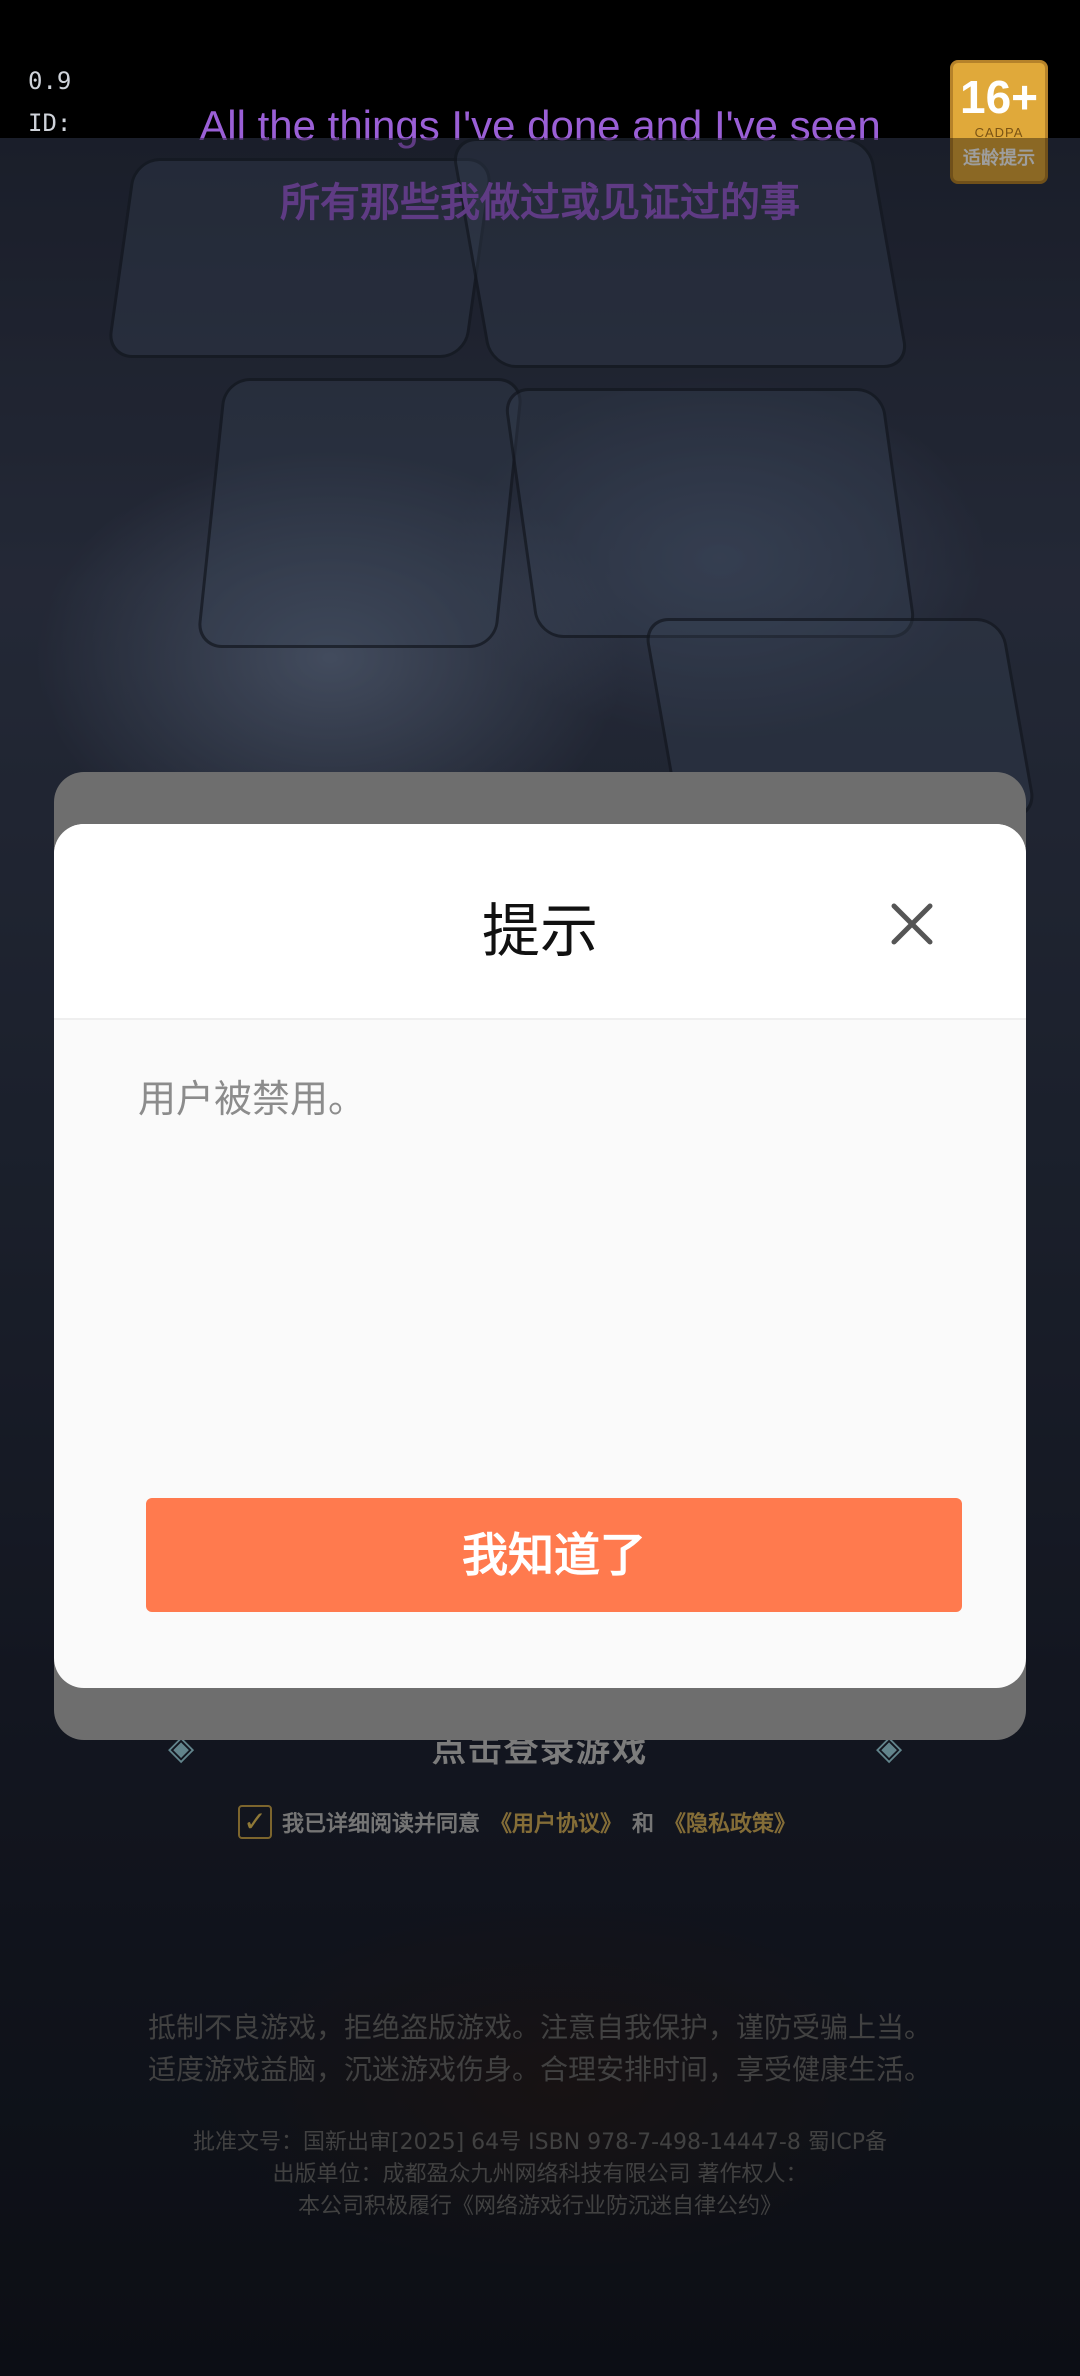 Image resolution: width=1080 pixels, height=2376 pixels. Describe the element at coordinates (252, 1099) in the screenshot. I see `dialog-message: 用户被禁用。` at that location.